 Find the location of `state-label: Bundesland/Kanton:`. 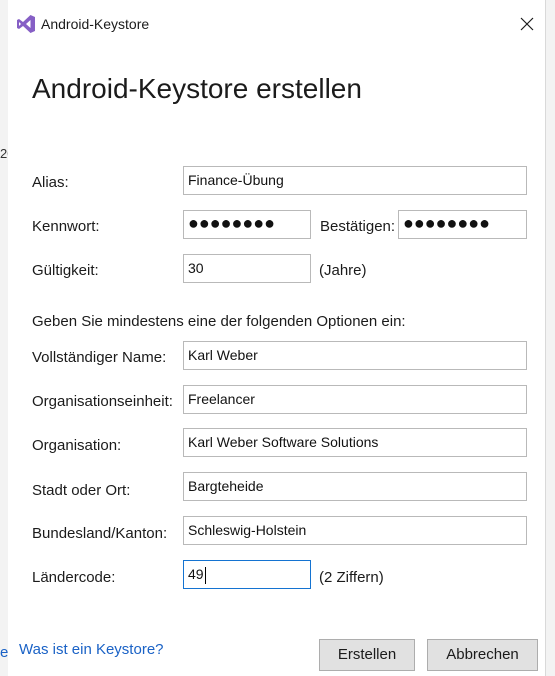

state-label: Bundesland/Kanton: is located at coordinates (100, 533).